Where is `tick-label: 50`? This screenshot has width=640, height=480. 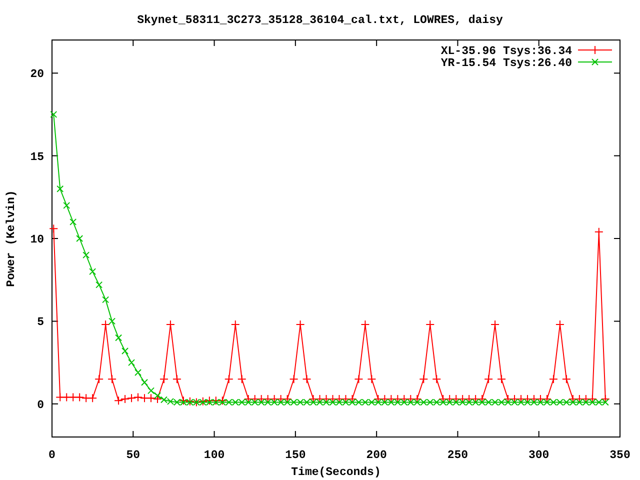
tick-label: 50 is located at coordinates (133, 455).